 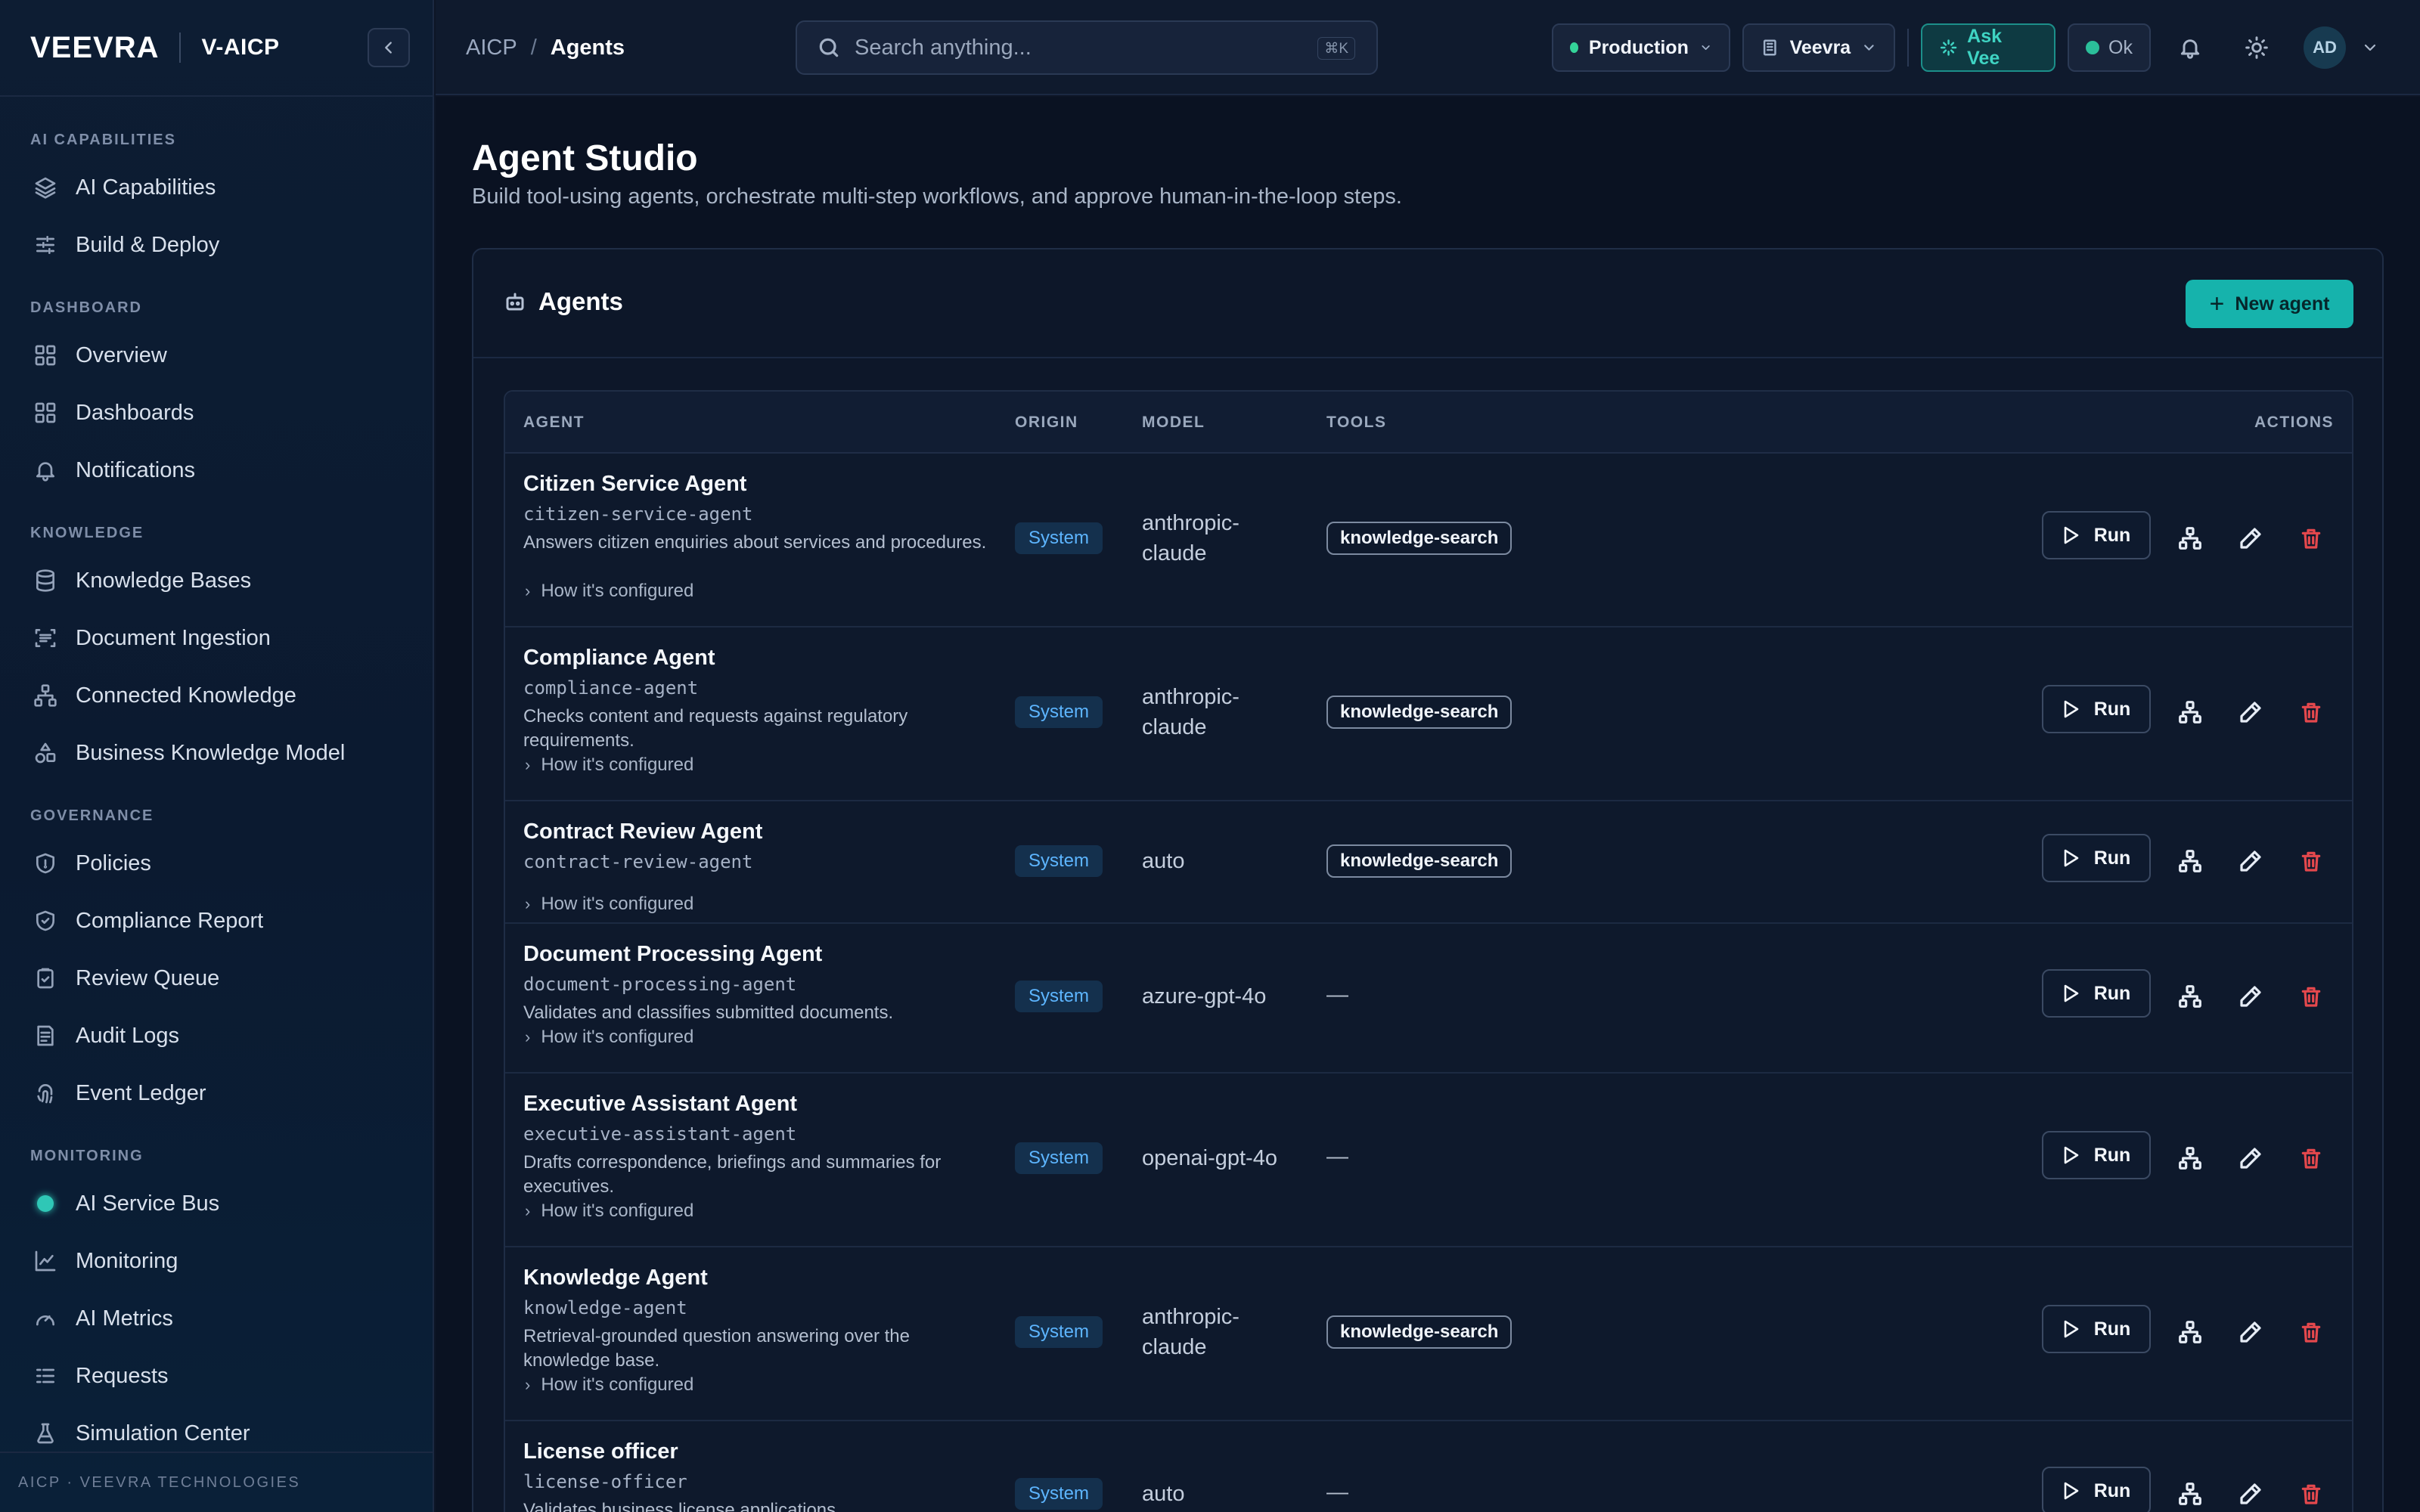 What do you see at coordinates (92, 815) in the screenshot?
I see `nav-section-governance: GOVERNANCE` at bounding box center [92, 815].